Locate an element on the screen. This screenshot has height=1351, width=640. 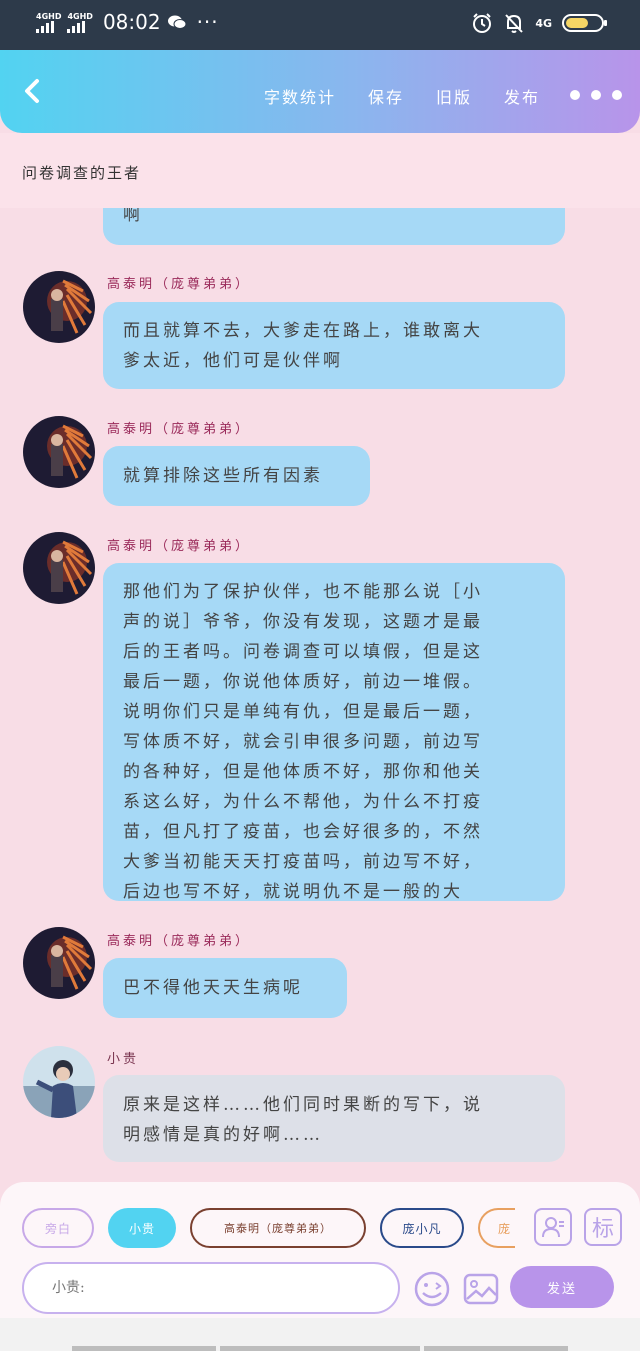
role-chip-narrator: 旁白 is located at coordinates (58, 1228).